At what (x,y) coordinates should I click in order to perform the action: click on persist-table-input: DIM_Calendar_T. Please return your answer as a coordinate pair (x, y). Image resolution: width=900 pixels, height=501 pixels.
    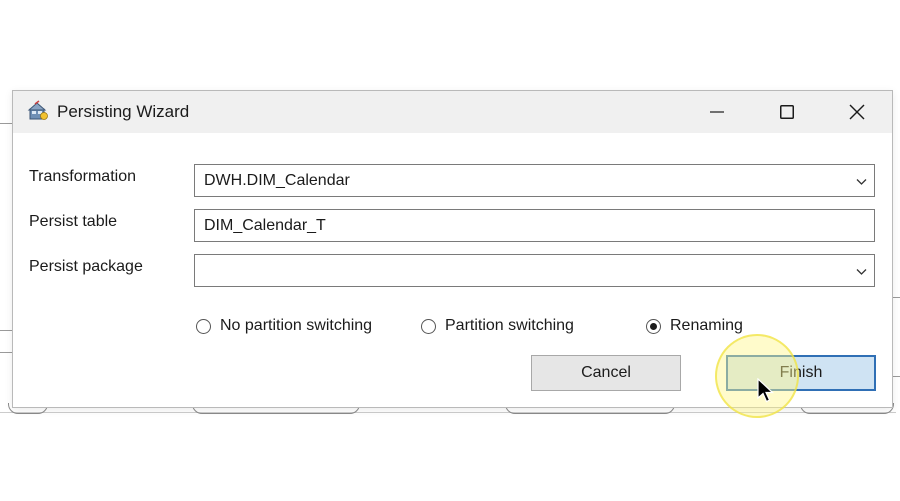
    Looking at the image, I should click on (534, 225).